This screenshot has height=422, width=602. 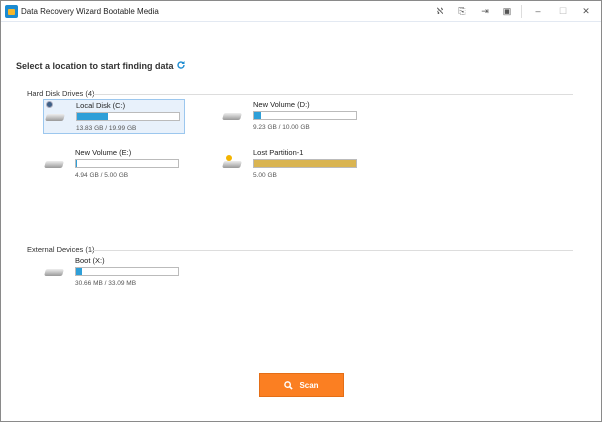 I want to click on drive-item: New Volume (D:) 9.23 GB / 10.00 GB, so click(x=292, y=116).